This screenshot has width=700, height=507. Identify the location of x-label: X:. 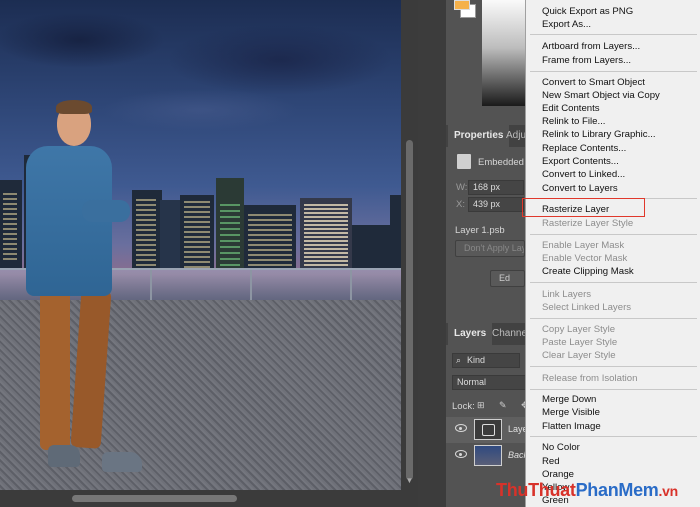
(460, 204).